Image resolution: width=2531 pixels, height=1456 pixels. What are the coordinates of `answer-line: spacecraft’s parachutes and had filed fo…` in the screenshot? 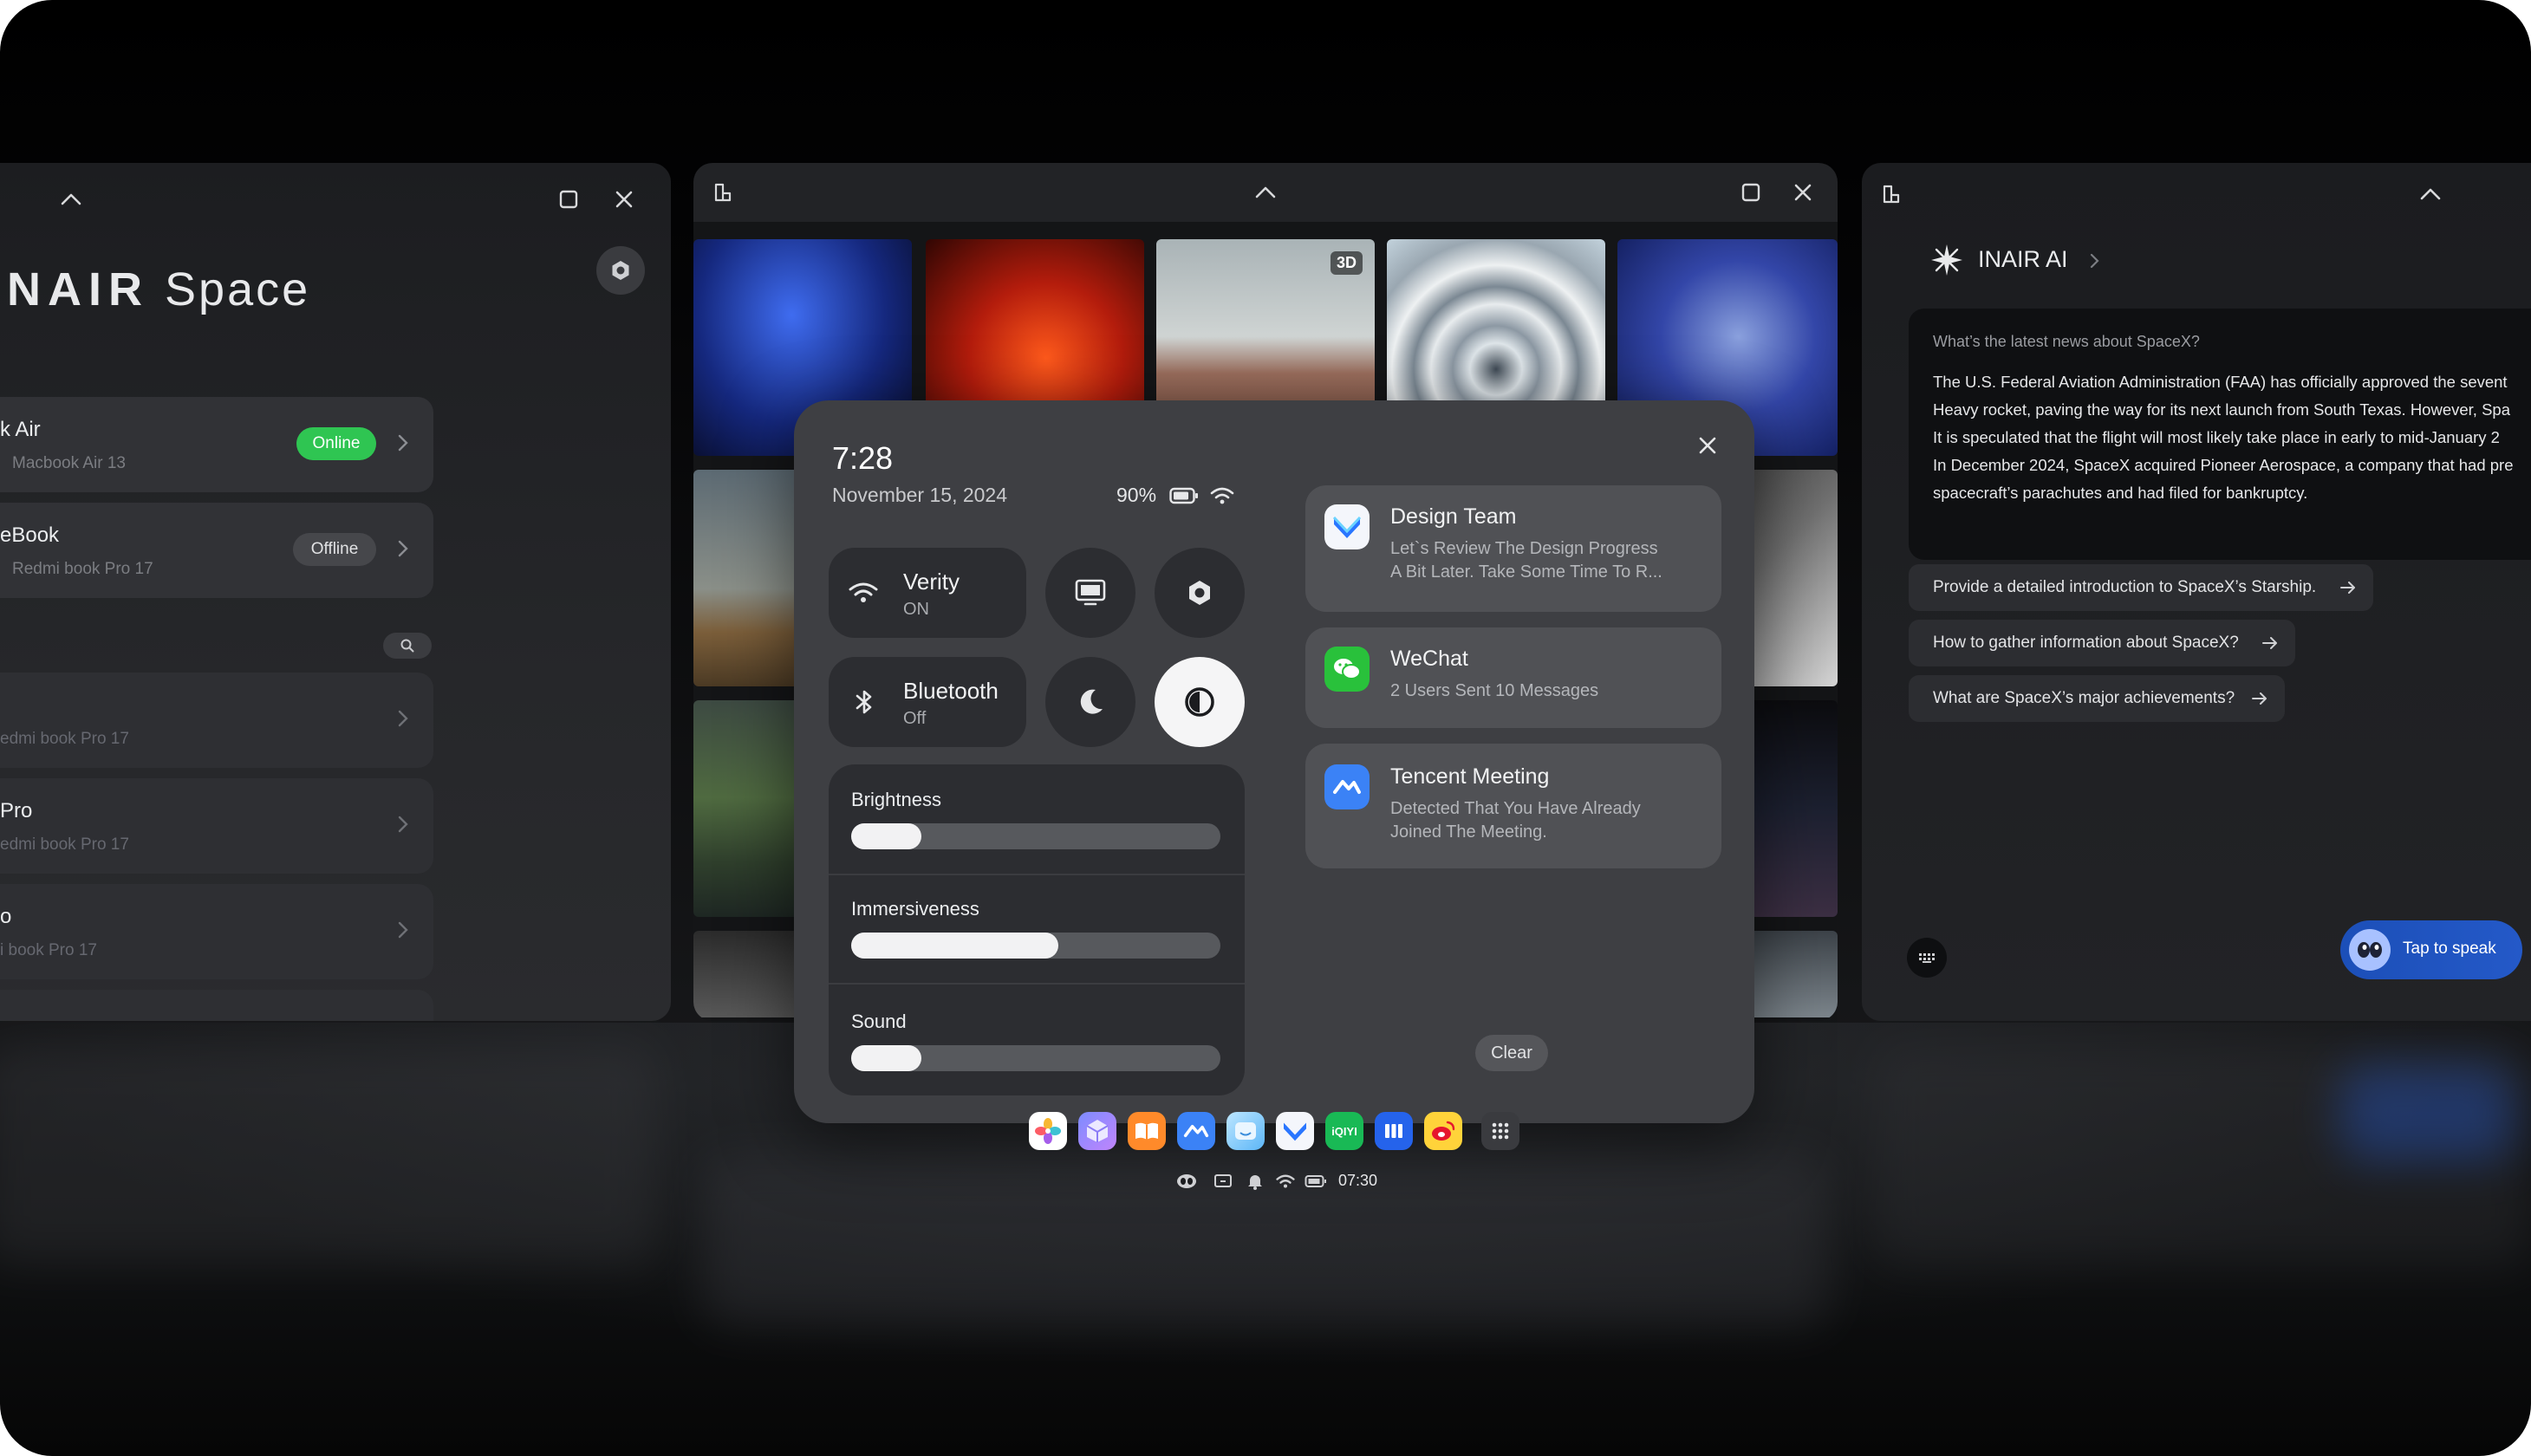 It's located at (2120, 493).